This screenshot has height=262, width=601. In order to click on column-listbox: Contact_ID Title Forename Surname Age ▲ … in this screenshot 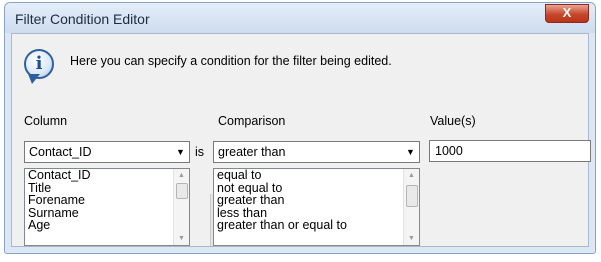, I will do `click(107, 207)`.